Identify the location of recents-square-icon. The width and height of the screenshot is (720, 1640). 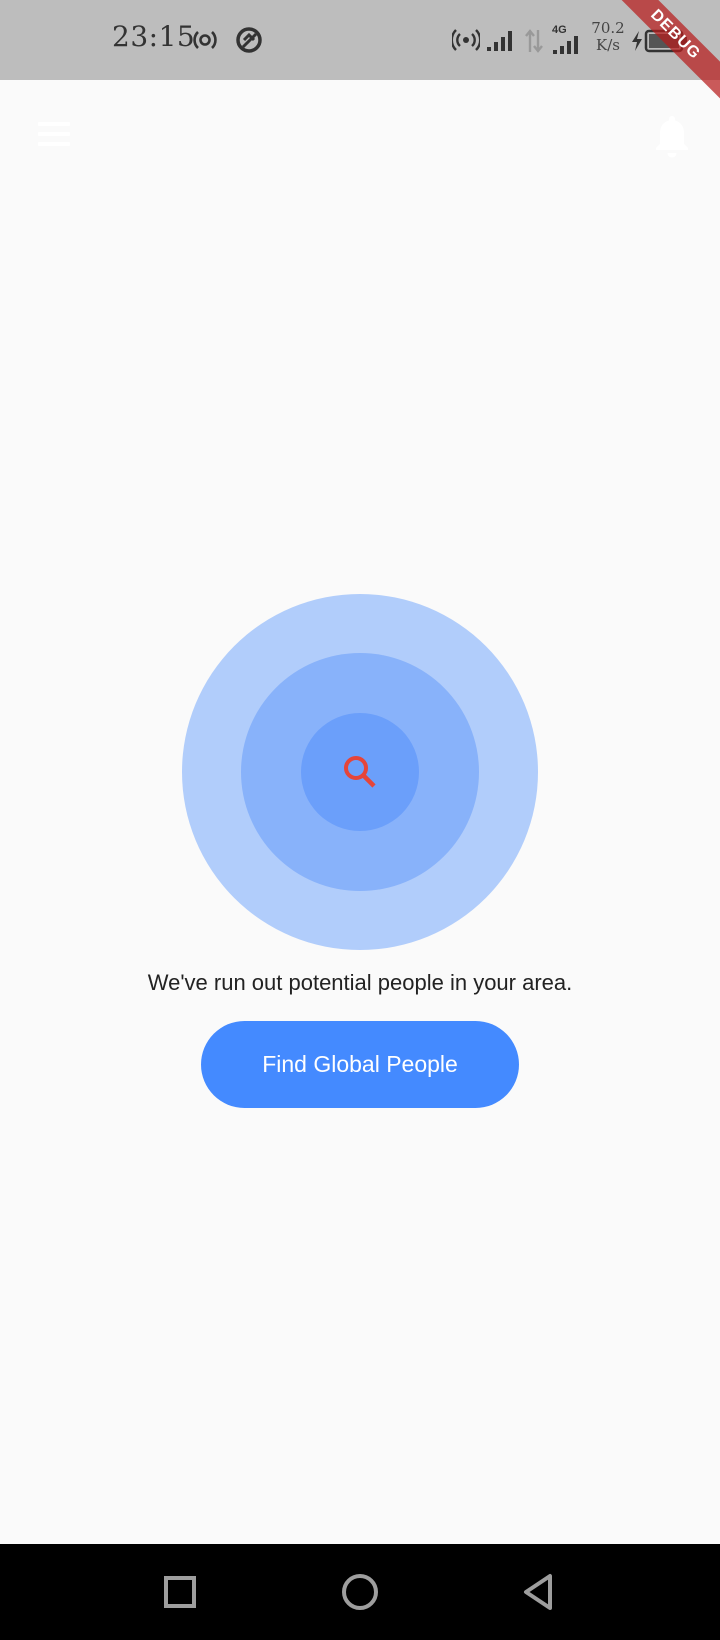
(180, 1592).